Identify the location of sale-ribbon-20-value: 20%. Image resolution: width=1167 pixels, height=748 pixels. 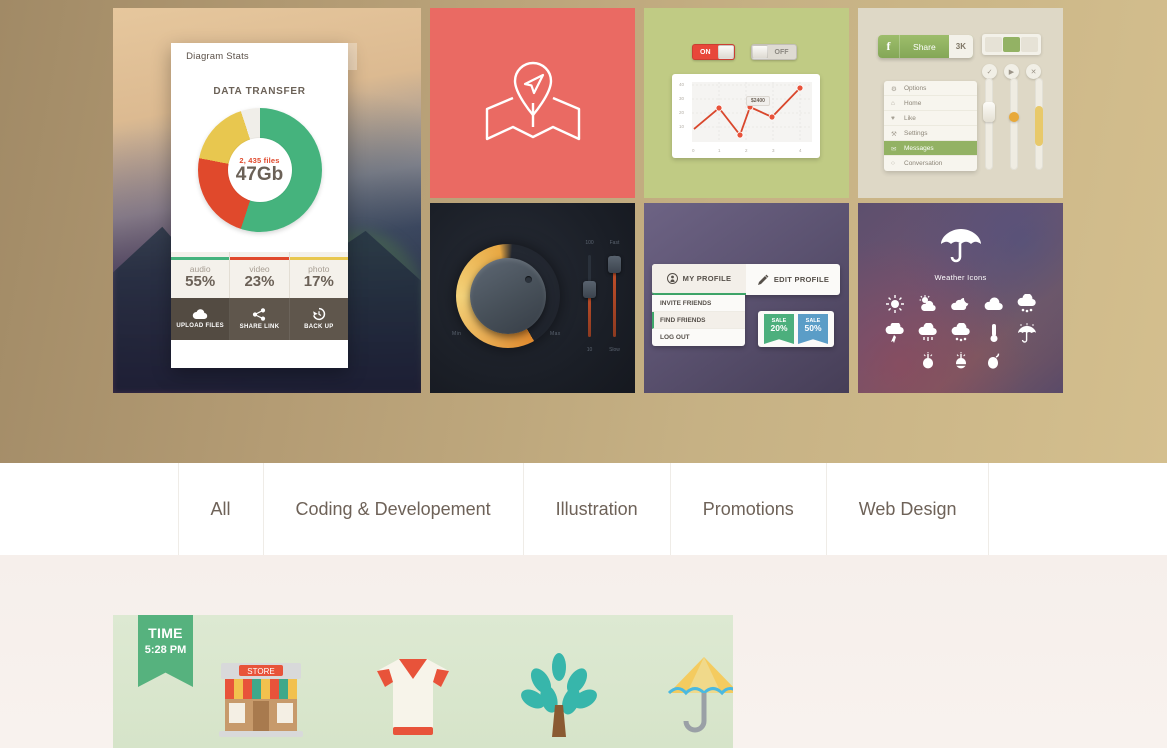
(779, 328).